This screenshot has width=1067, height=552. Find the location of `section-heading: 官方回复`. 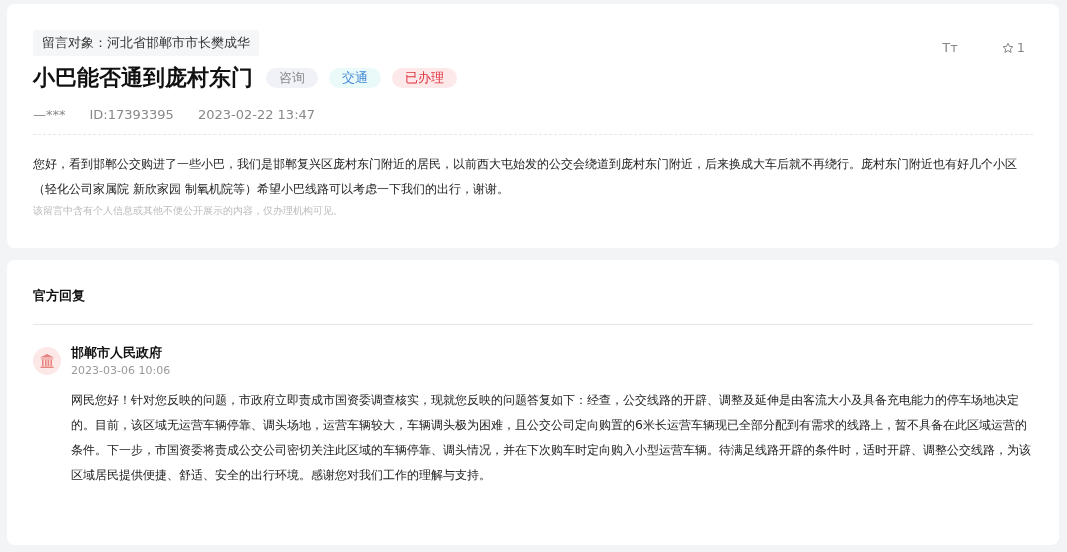

section-heading: 官方回复 is located at coordinates (59, 296).